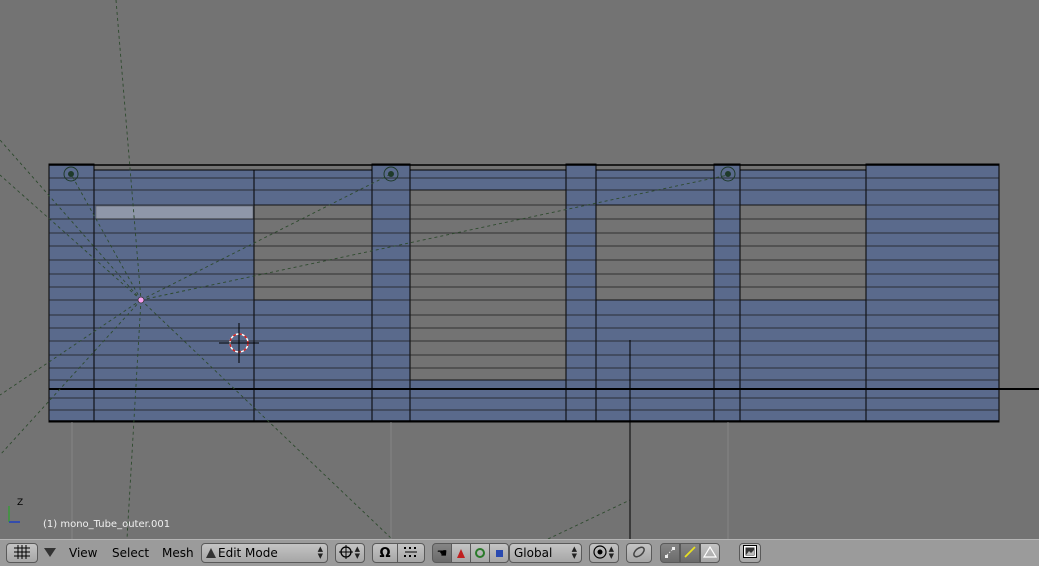  I want to click on scale-icon, so click(499, 553).